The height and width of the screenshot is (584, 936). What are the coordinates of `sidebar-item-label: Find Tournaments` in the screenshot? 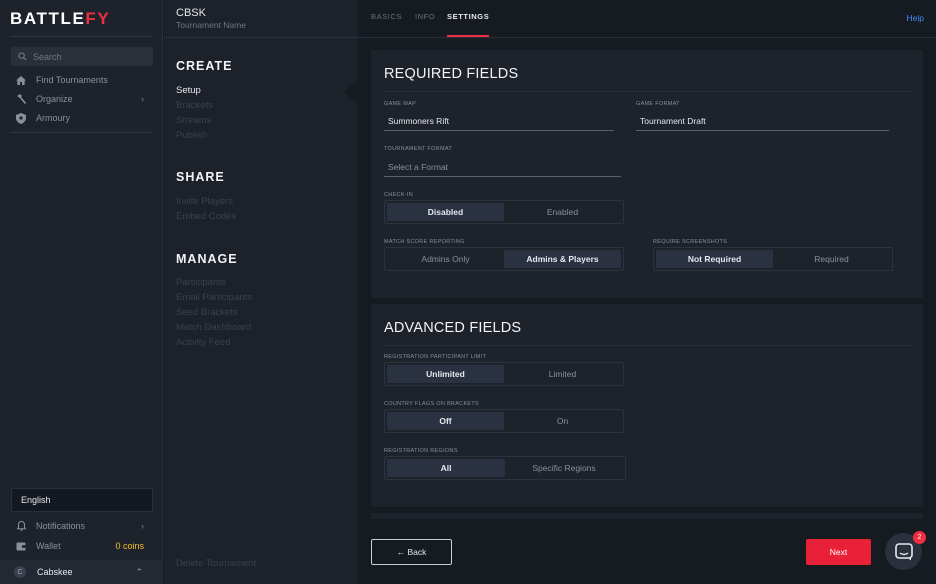 It's located at (72, 80).